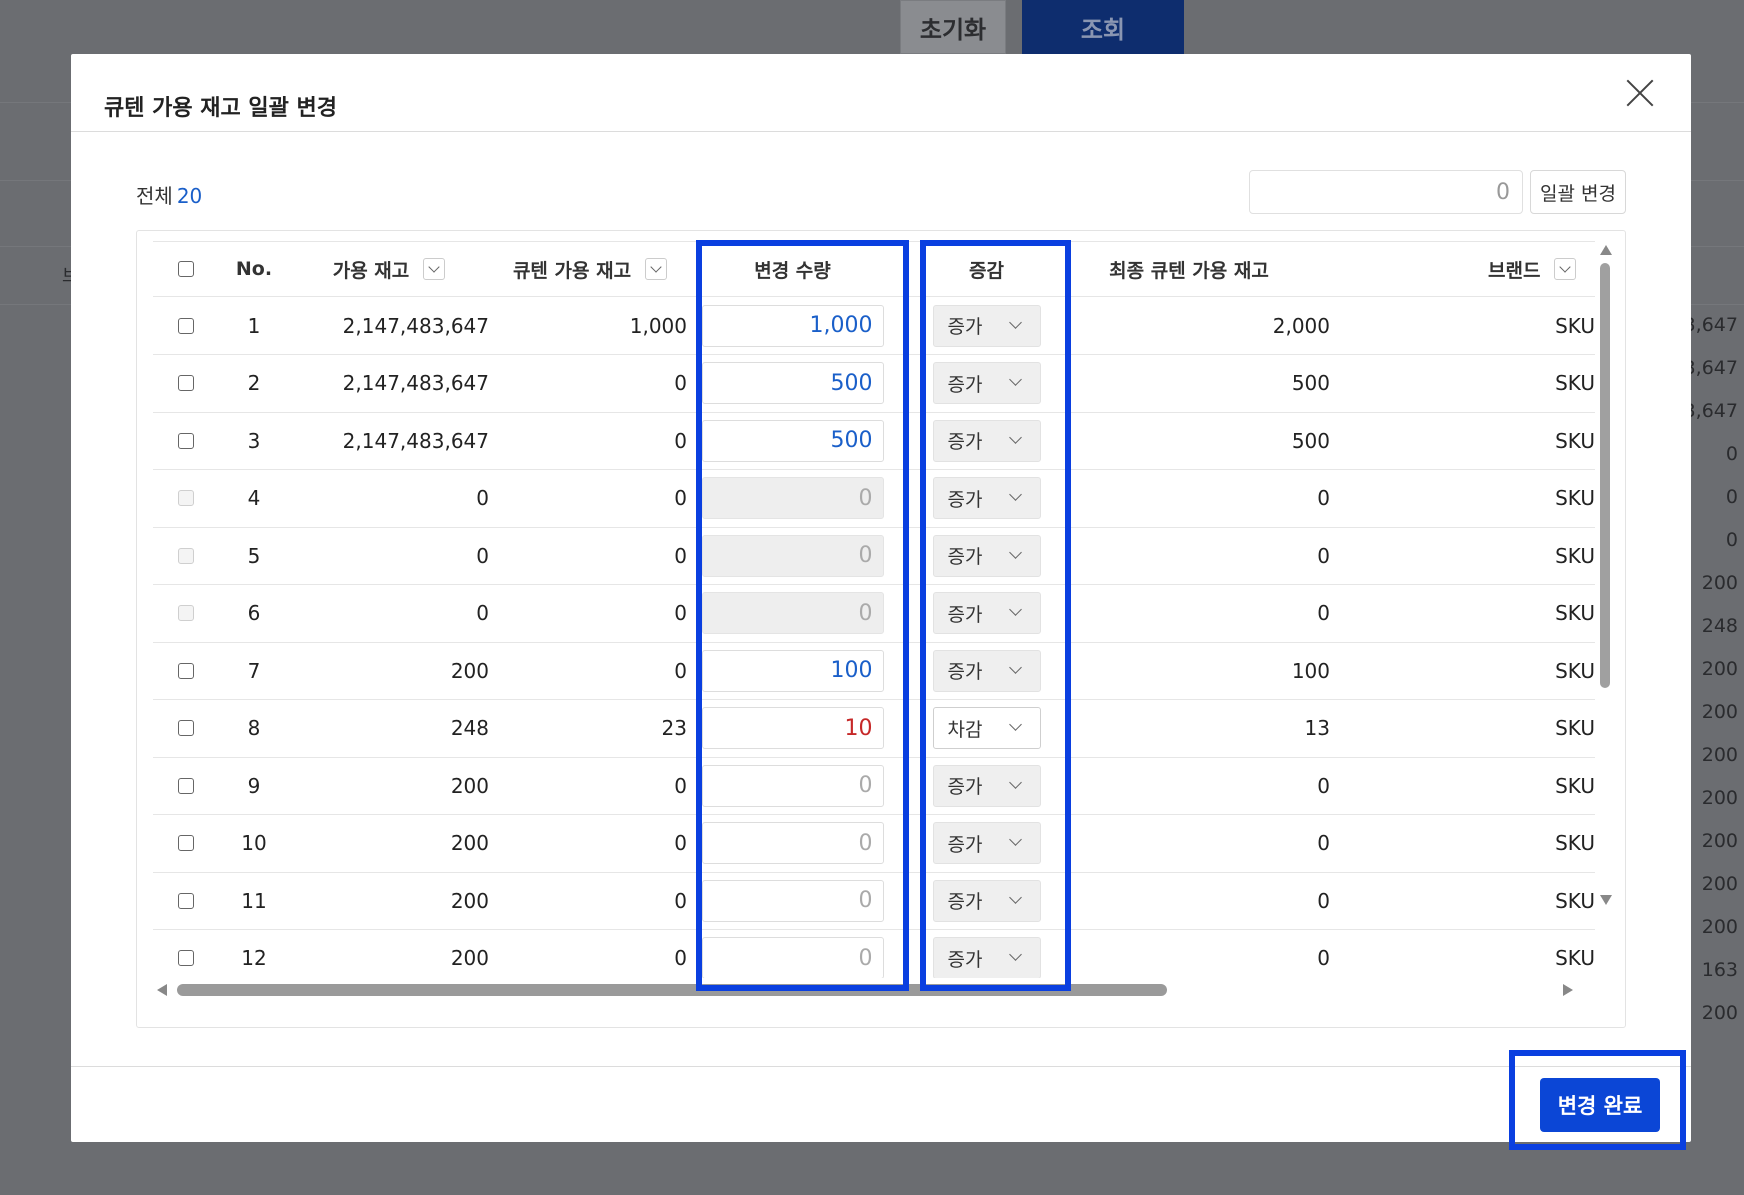 The width and height of the screenshot is (1744, 1195). I want to click on inc-dec-select: 차감, so click(986, 728).